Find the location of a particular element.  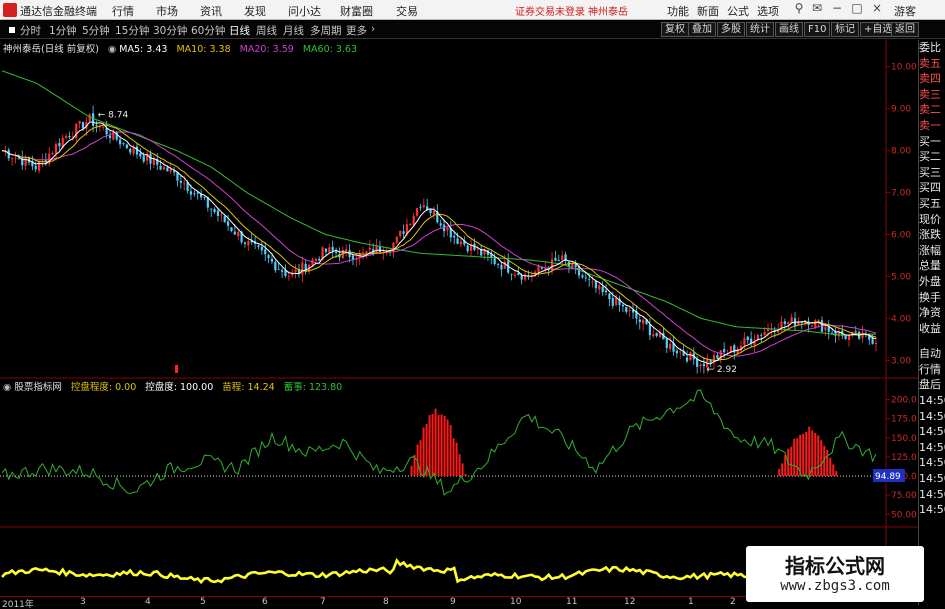

period-tab-30min: 30分钟 is located at coordinates (170, 30).